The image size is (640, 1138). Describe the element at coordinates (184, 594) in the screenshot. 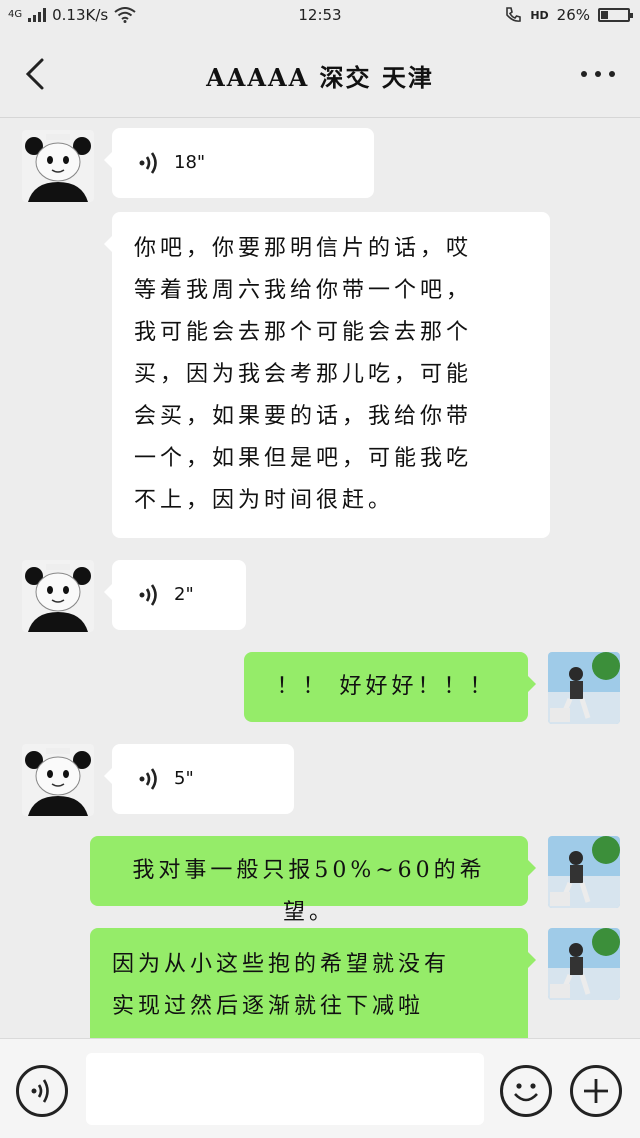

I see `voice-duration: 2"` at that location.